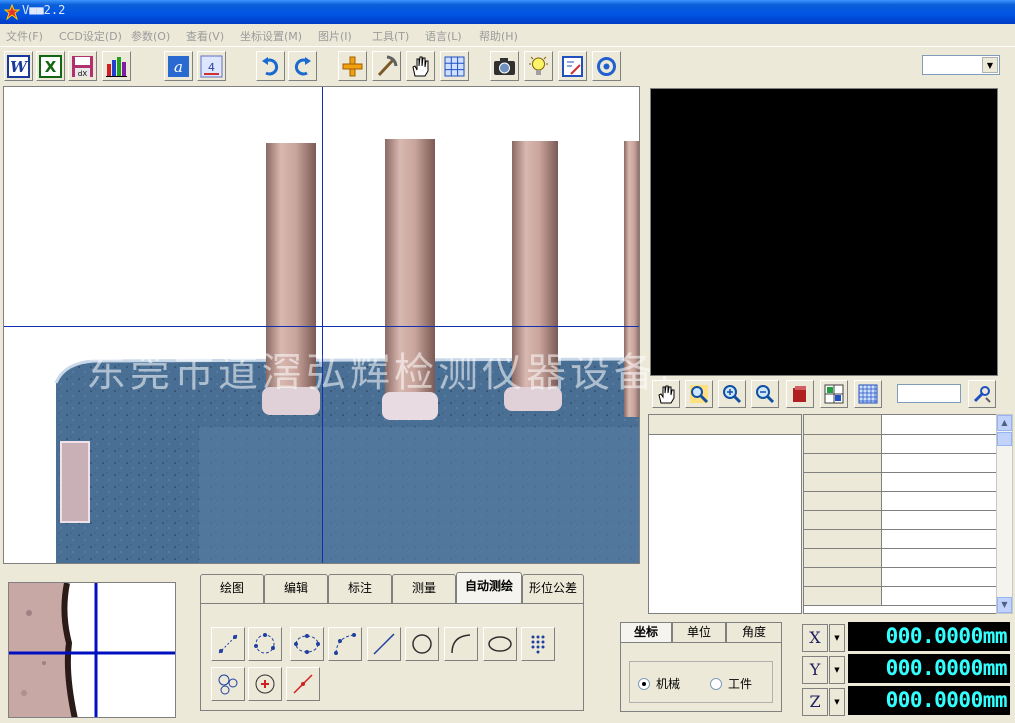 This screenshot has width=1015, height=723. I want to click on tool-multi-circle-button, so click(228, 684).